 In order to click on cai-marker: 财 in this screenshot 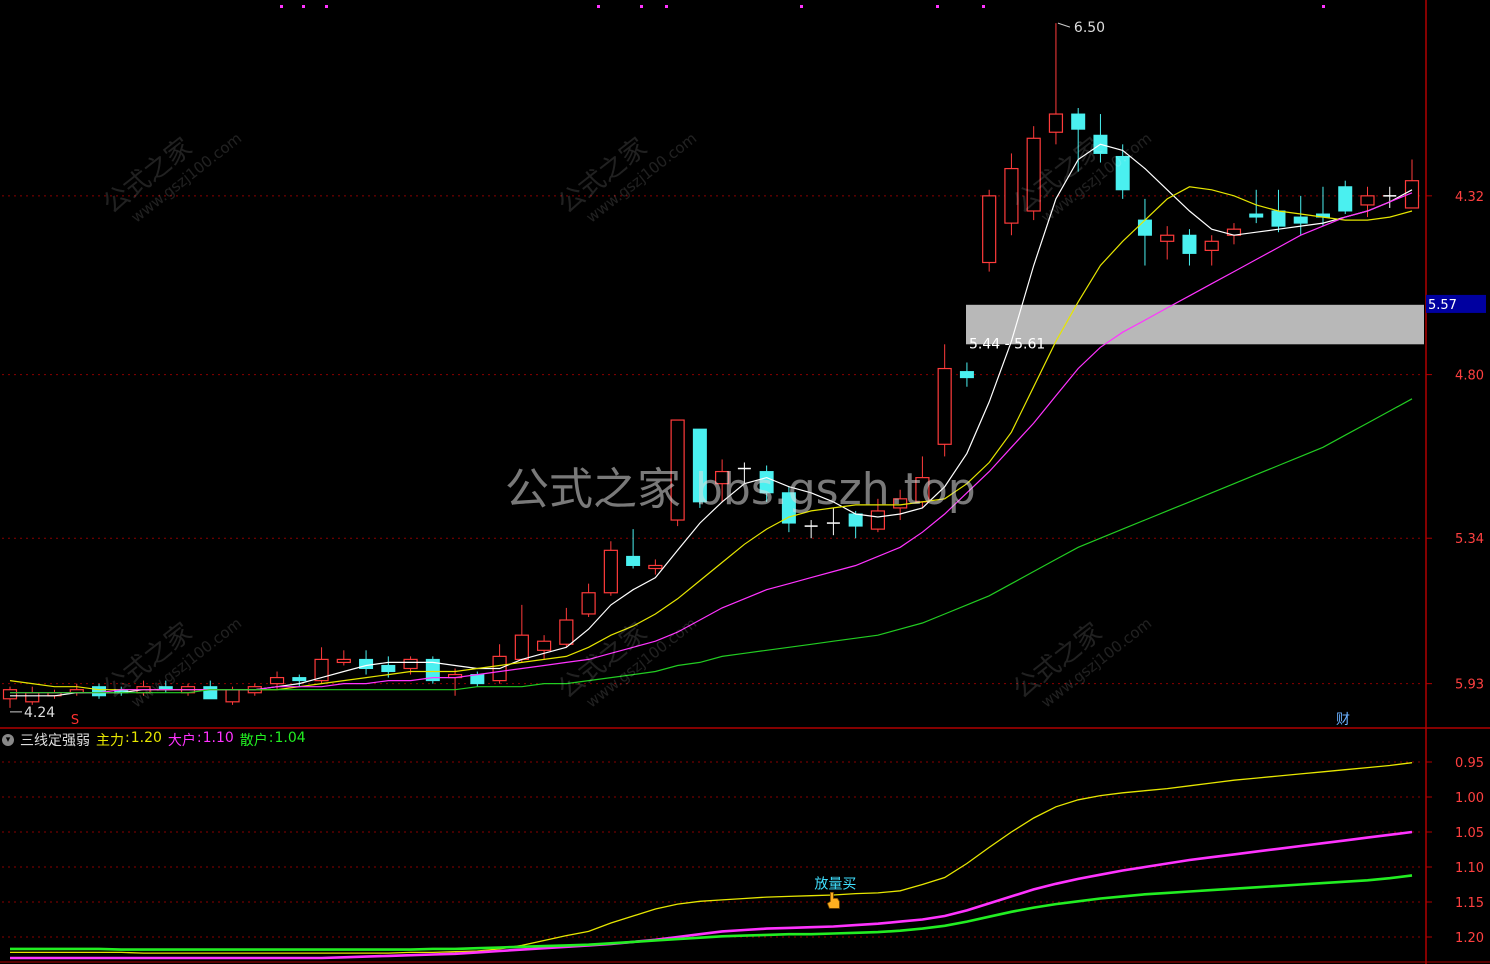, I will do `click(1343, 720)`.